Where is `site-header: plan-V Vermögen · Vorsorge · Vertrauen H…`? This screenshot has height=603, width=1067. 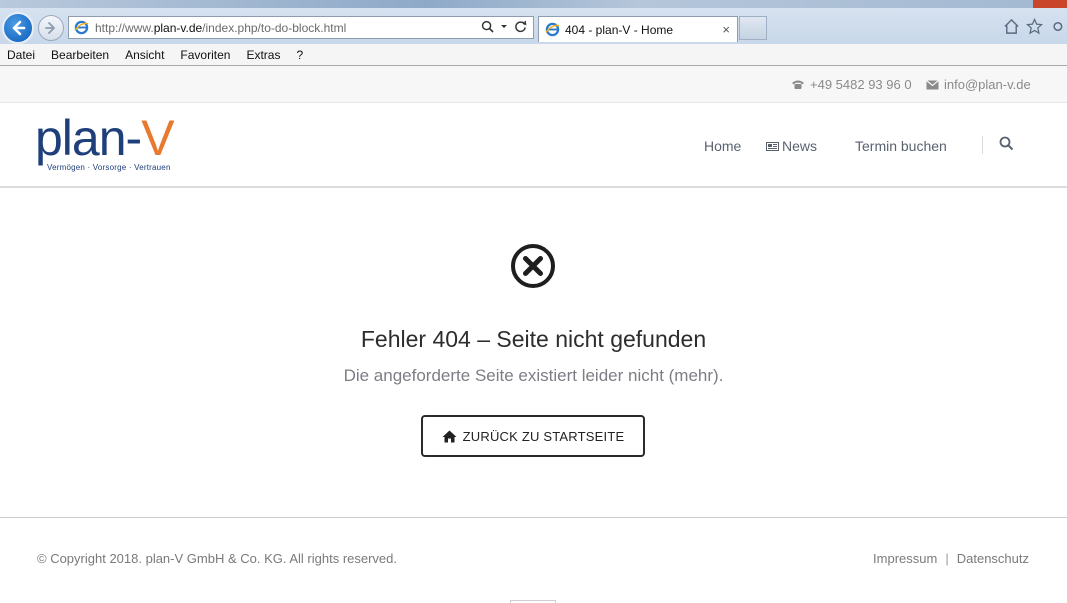 site-header: plan-V Vermögen · Vorsorge · Vertrauen H… is located at coordinates (533, 145).